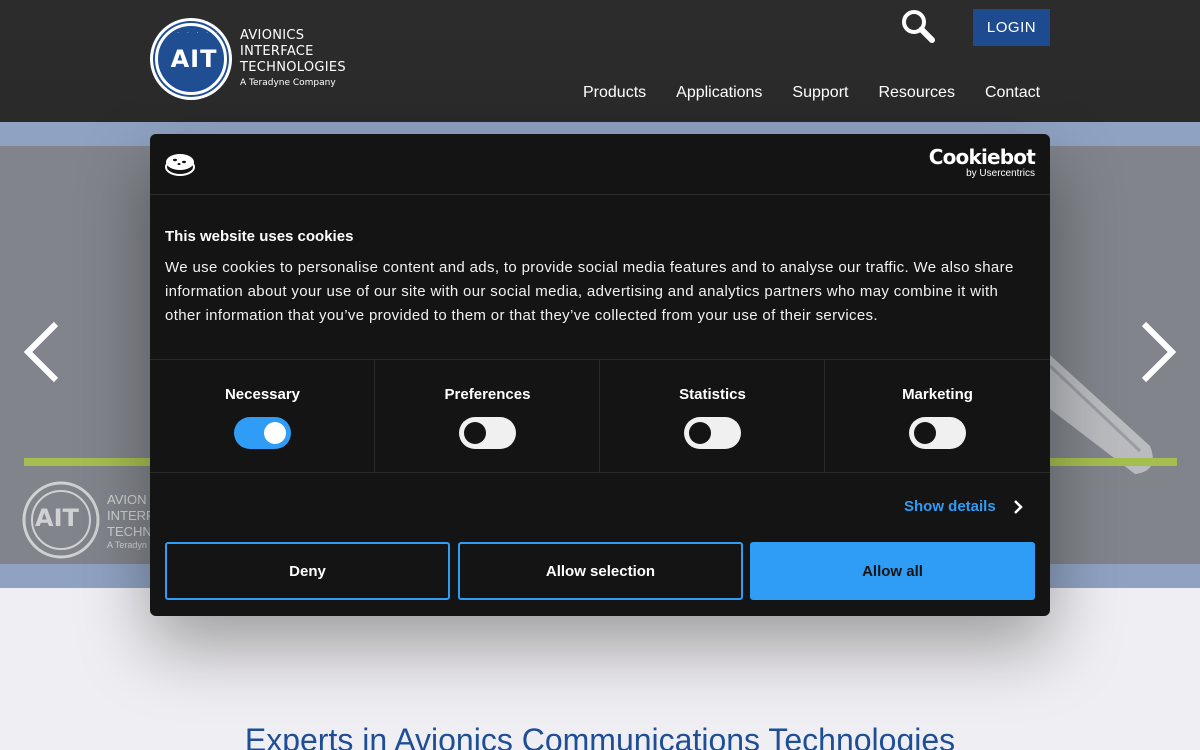  Describe the element at coordinates (272, 35) in the screenshot. I see `logo-line-1: AVIONICS` at that location.